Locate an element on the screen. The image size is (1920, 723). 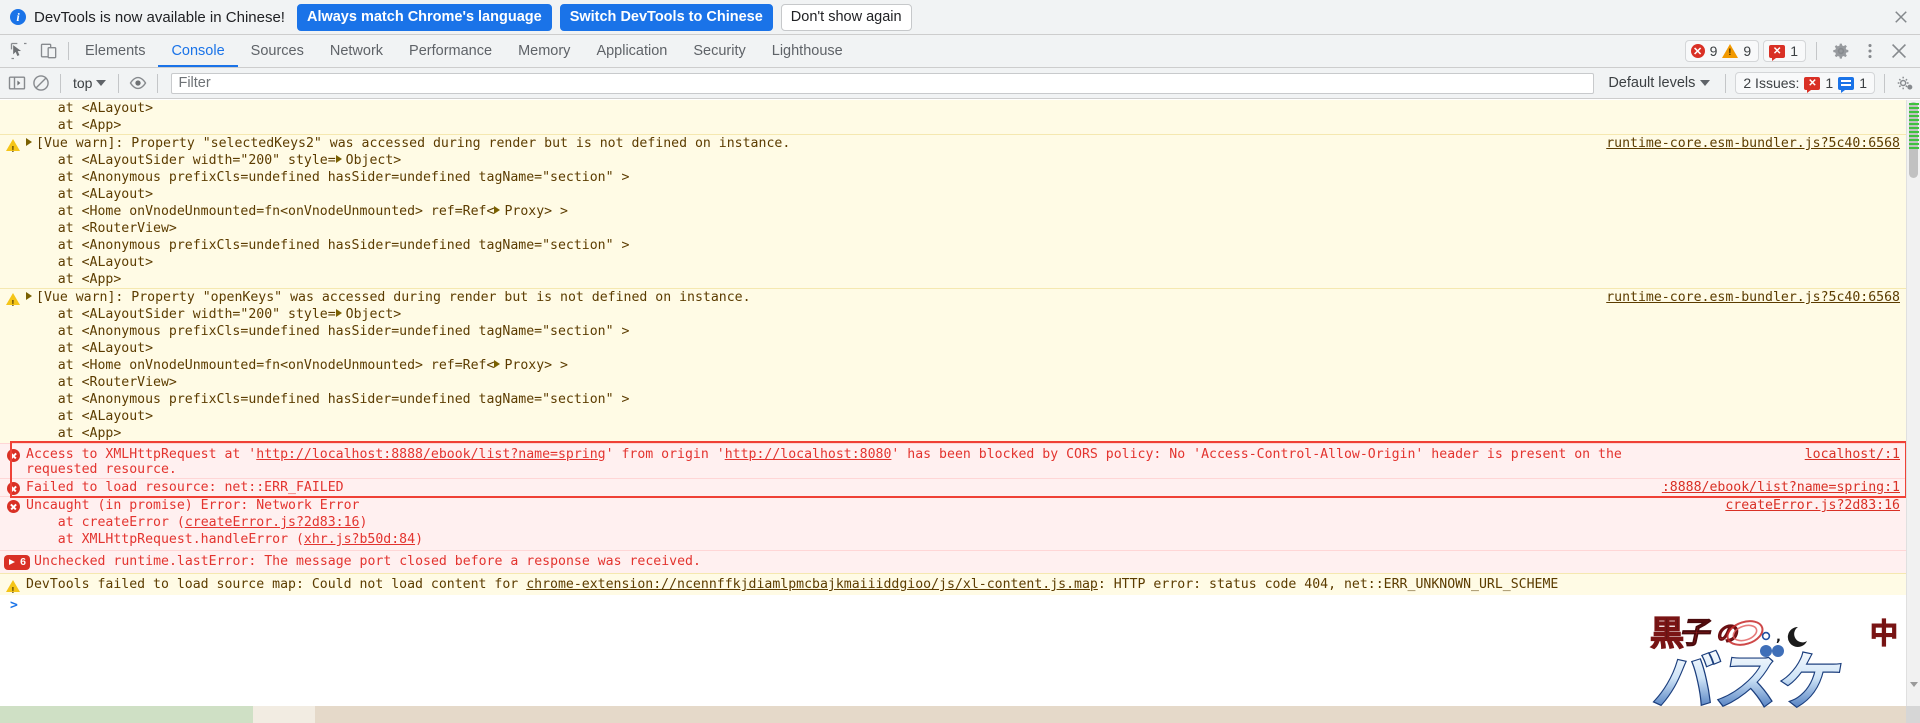
tab-label: Security is located at coordinates (719, 51).